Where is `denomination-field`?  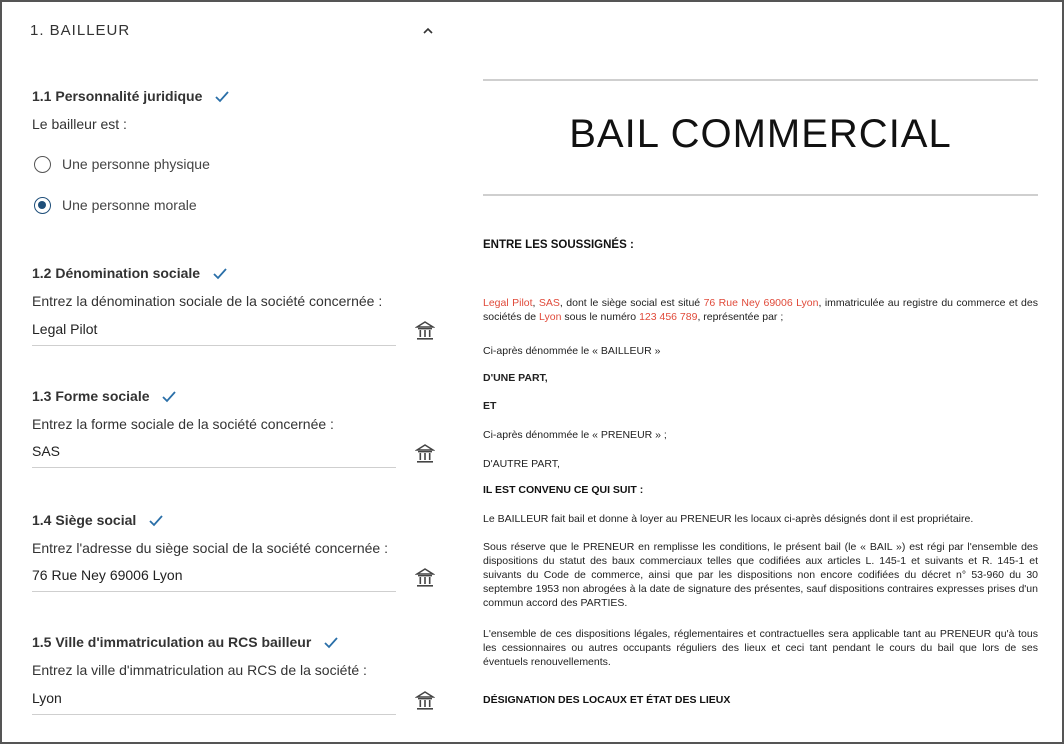
denomination-field is located at coordinates (214, 330).